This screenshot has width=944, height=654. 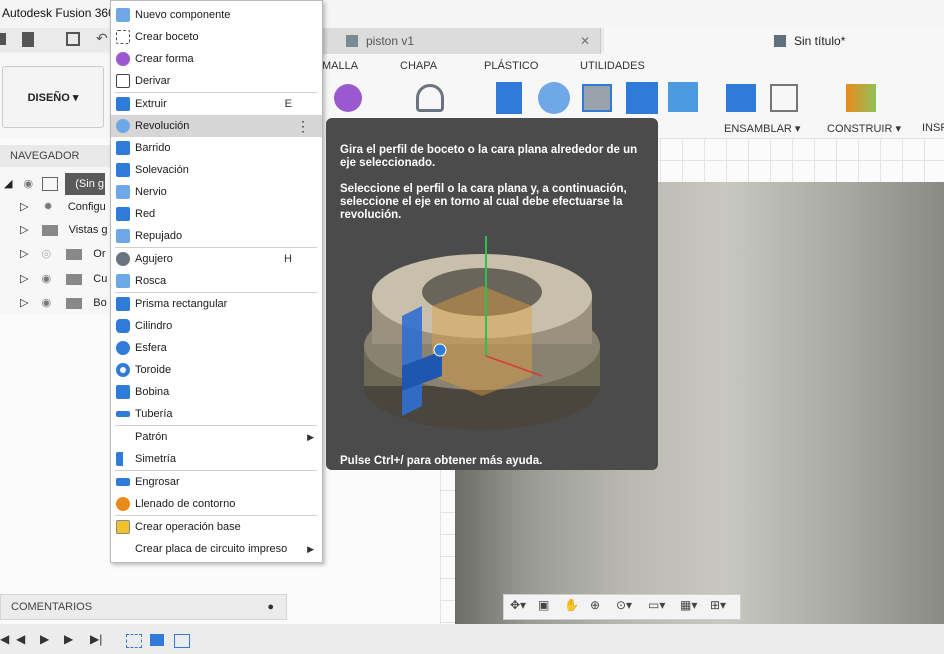 I want to click on file-icon, so click(x=28, y=39).